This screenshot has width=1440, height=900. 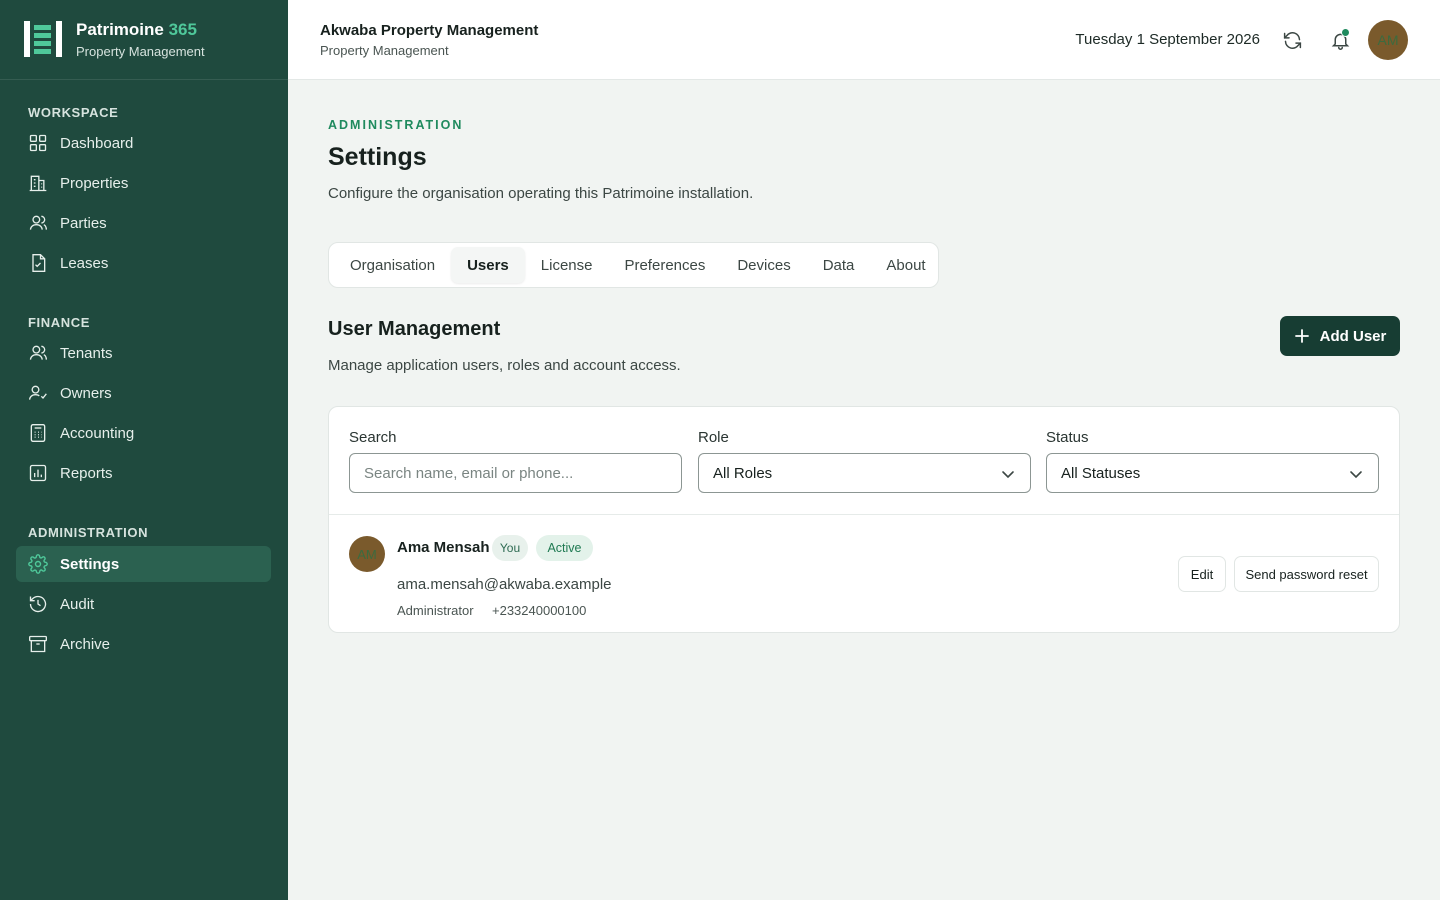 What do you see at coordinates (143, 223) in the screenshot?
I see `sidebar-item-parties: Parties` at bounding box center [143, 223].